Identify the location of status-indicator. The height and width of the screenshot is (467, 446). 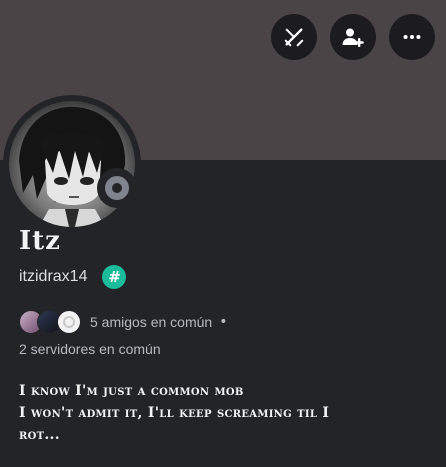
(117, 188).